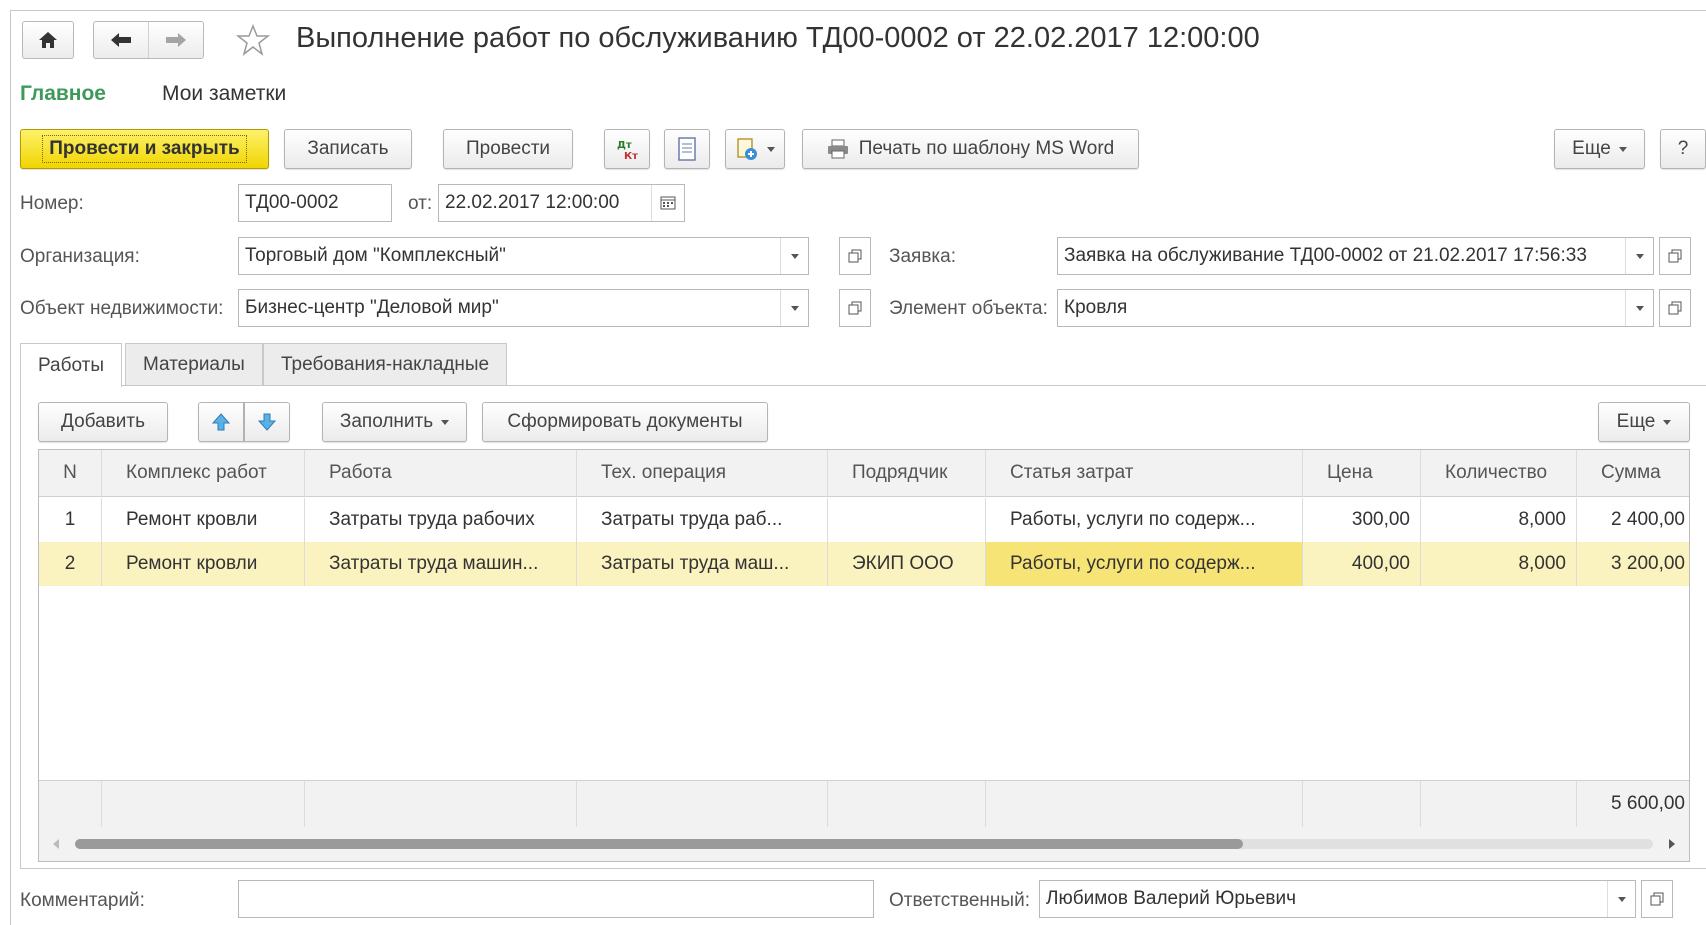 This screenshot has width=1706, height=925. Describe the element at coordinates (968, 308) in the screenshot. I see `object-element-label: Элемент объекта:` at that location.